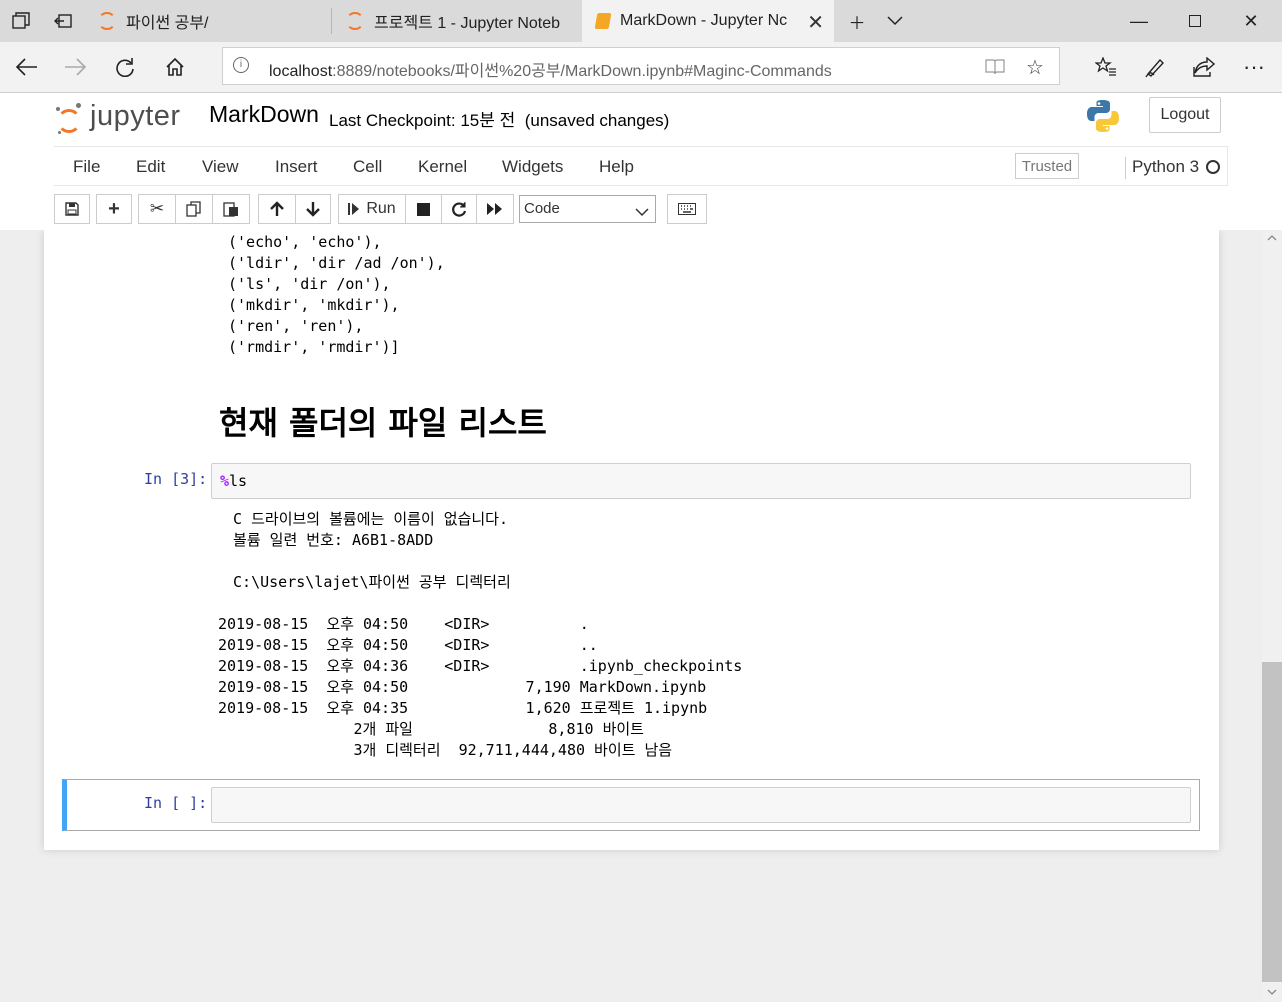 The image size is (1282, 1002). I want to click on notebook-favicon-icon, so click(603, 21).